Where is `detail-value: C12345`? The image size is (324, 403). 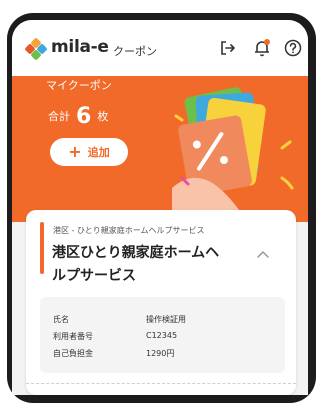
detail-value: C12345 is located at coordinates (162, 335).